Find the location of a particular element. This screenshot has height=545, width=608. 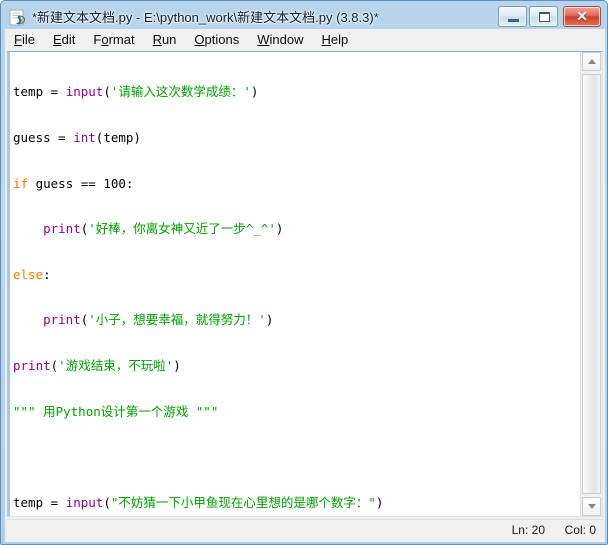

menu-item-run: Run is located at coordinates (165, 40).